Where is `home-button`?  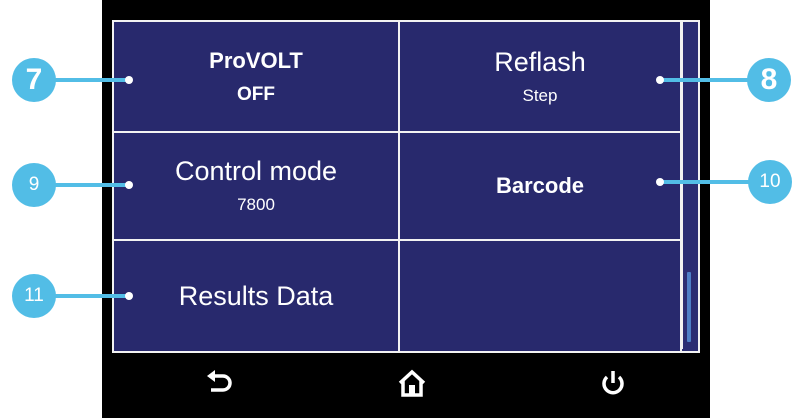 home-button is located at coordinates (412, 382).